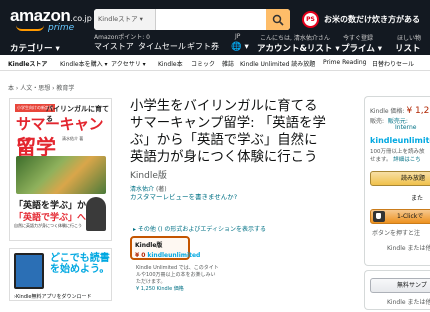 The width and height of the screenshot is (430, 312). Describe the element at coordinates (149, 245) in the screenshot. I see `kindle-format-label: Kindle版` at that location.